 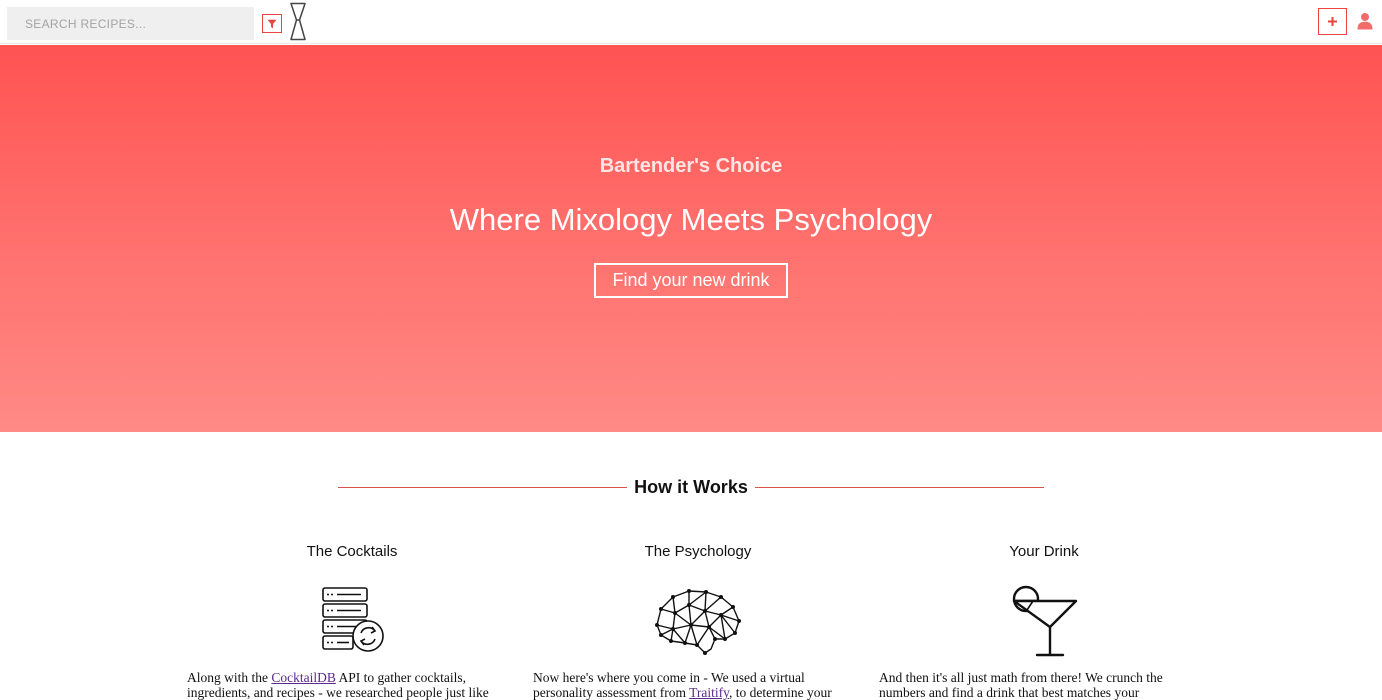 What do you see at coordinates (1044, 551) in the screenshot?
I see `your-drink-heading: Your Drink` at bounding box center [1044, 551].